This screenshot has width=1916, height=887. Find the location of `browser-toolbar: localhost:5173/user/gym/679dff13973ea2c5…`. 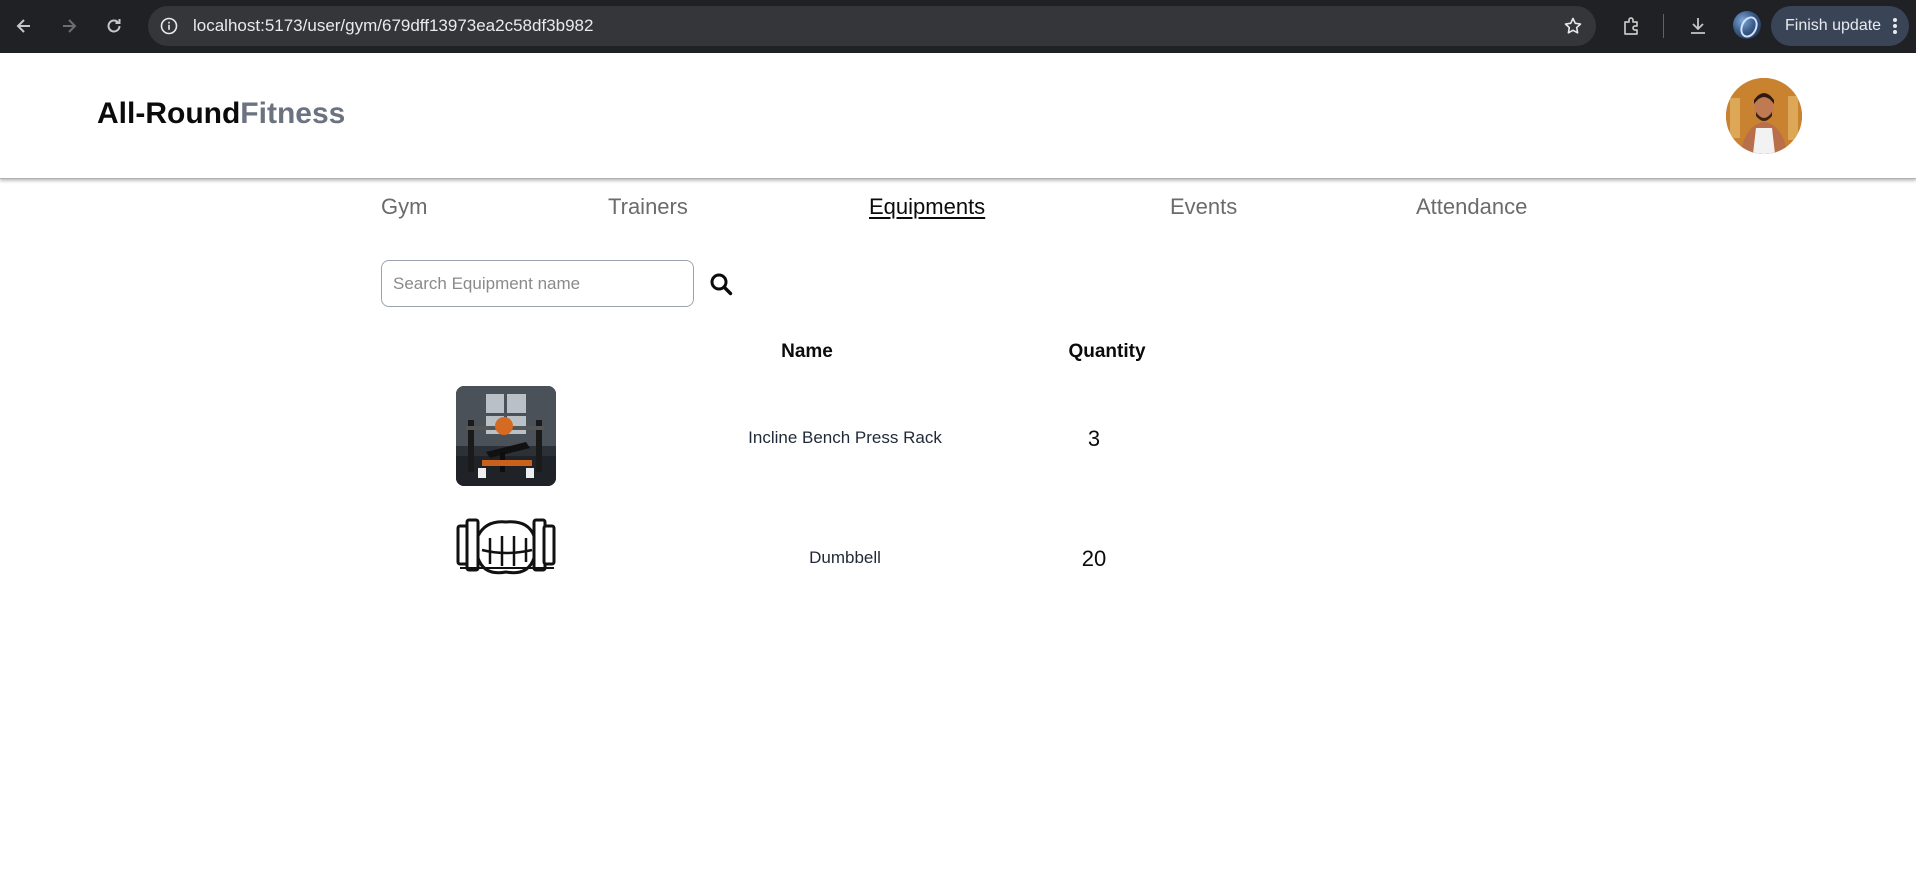

browser-toolbar: localhost:5173/user/gym/679dff13973ea2c5… is located at coordinates (958, 26).